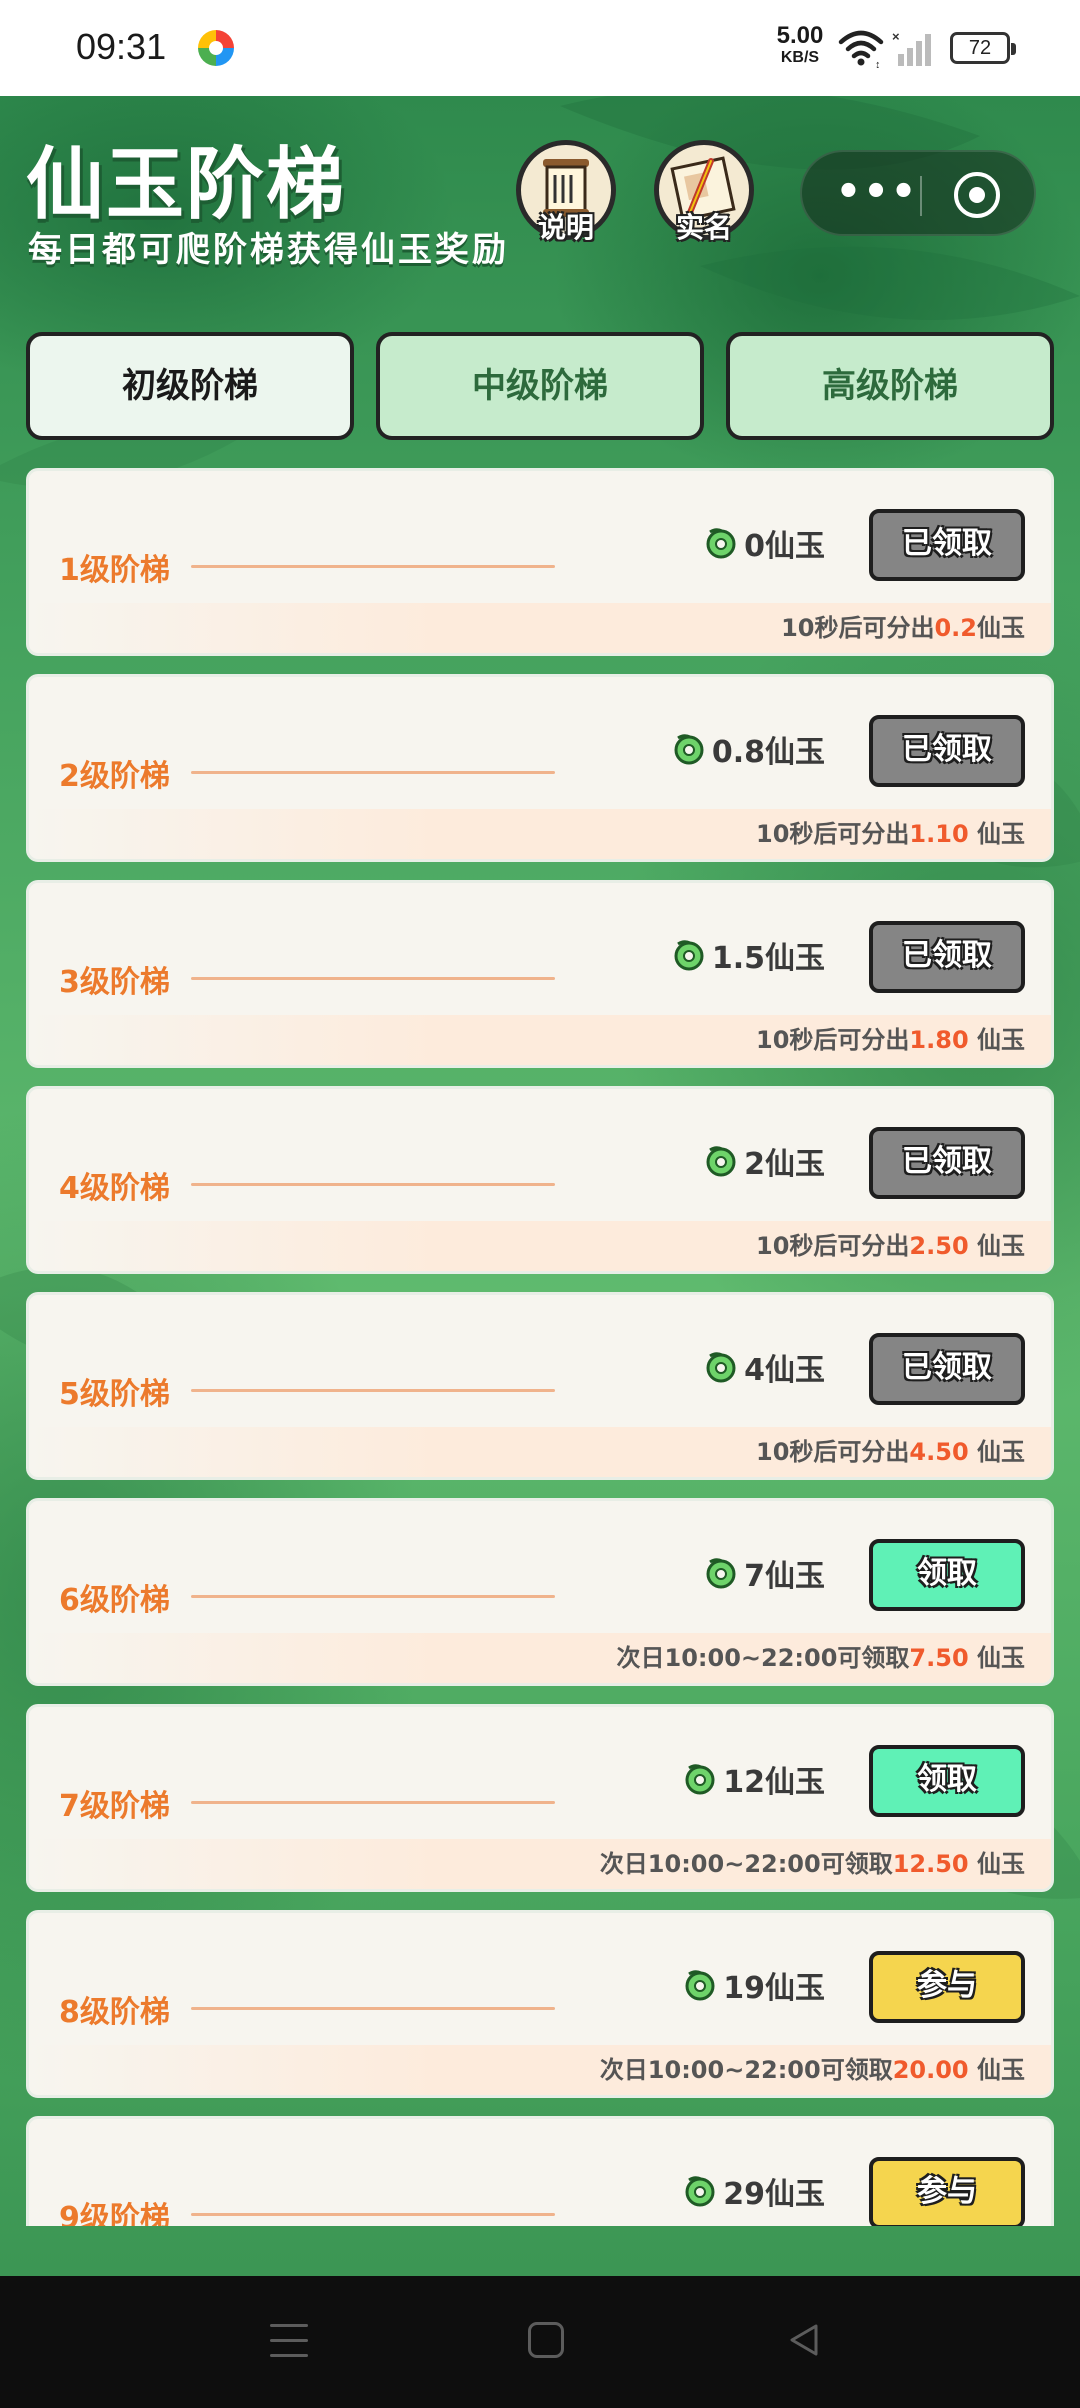 Image resolution: width=1080 pixels, height=2408 pixels. I want to click on reward-amount: 29仙玉, so click(774, 2194).